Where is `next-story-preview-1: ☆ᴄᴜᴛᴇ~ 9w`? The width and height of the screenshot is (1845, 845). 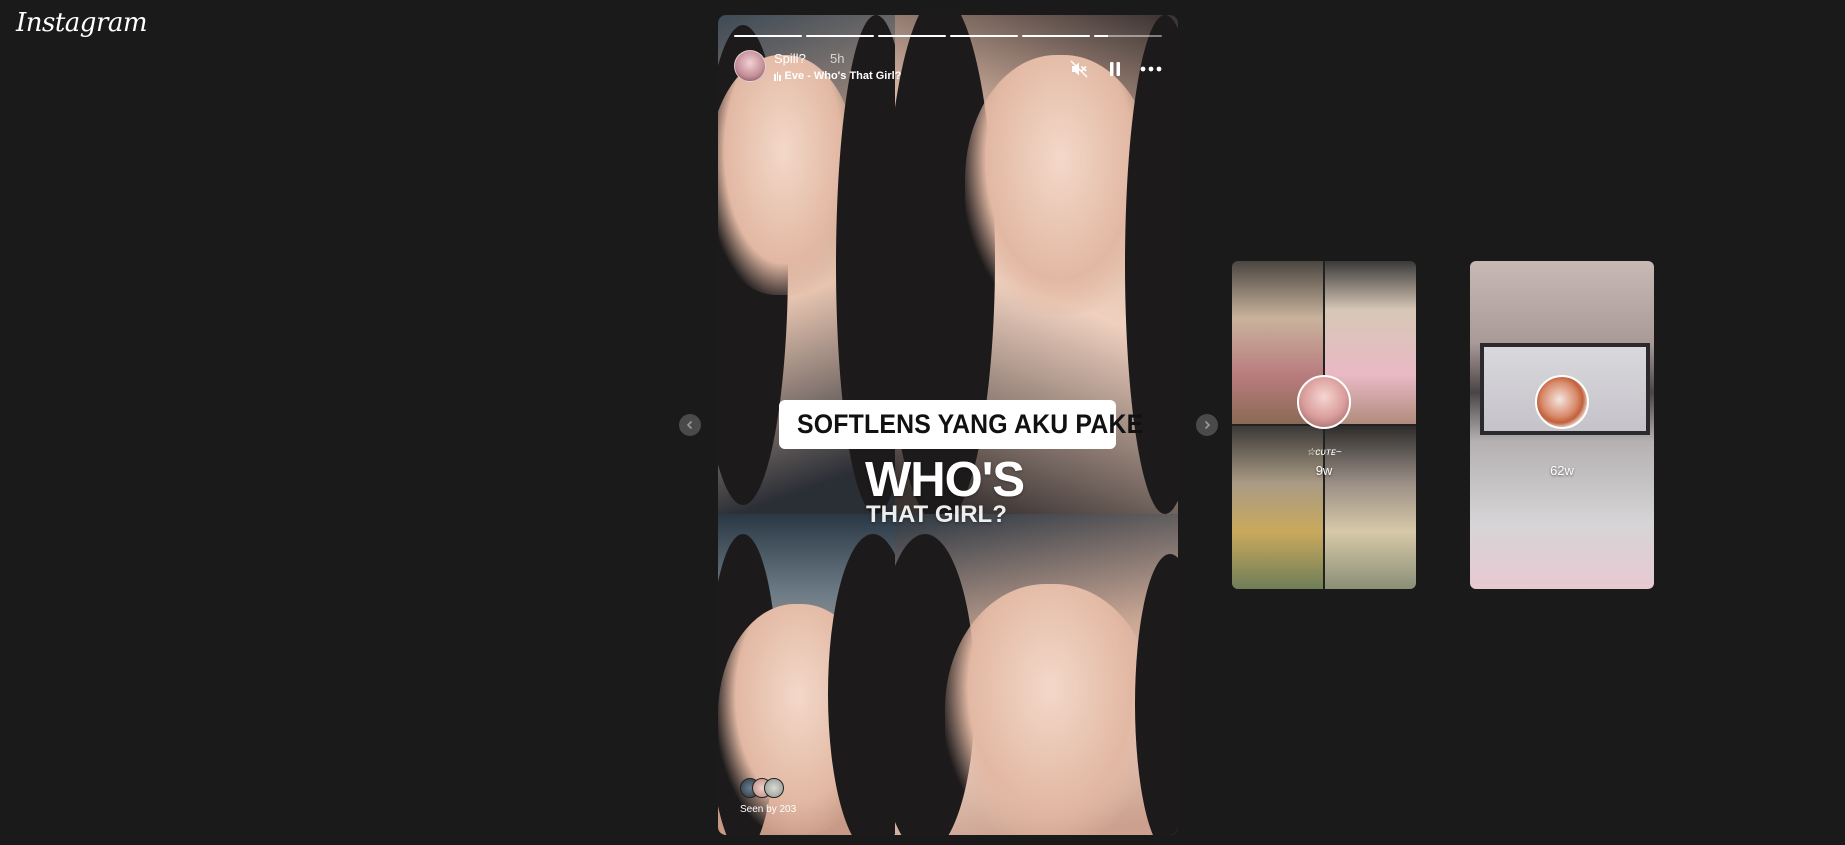 next-story-preview-1: ☆ᴄᴜᴛᴇ~ 9w is located at coordinates (1324, 425).